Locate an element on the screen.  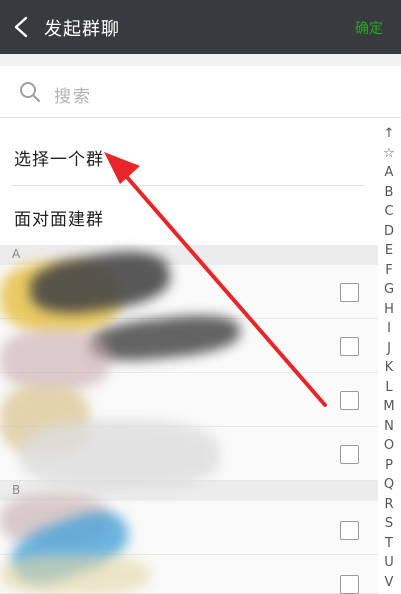
section-letter: A is located at coordinates (16, 254).